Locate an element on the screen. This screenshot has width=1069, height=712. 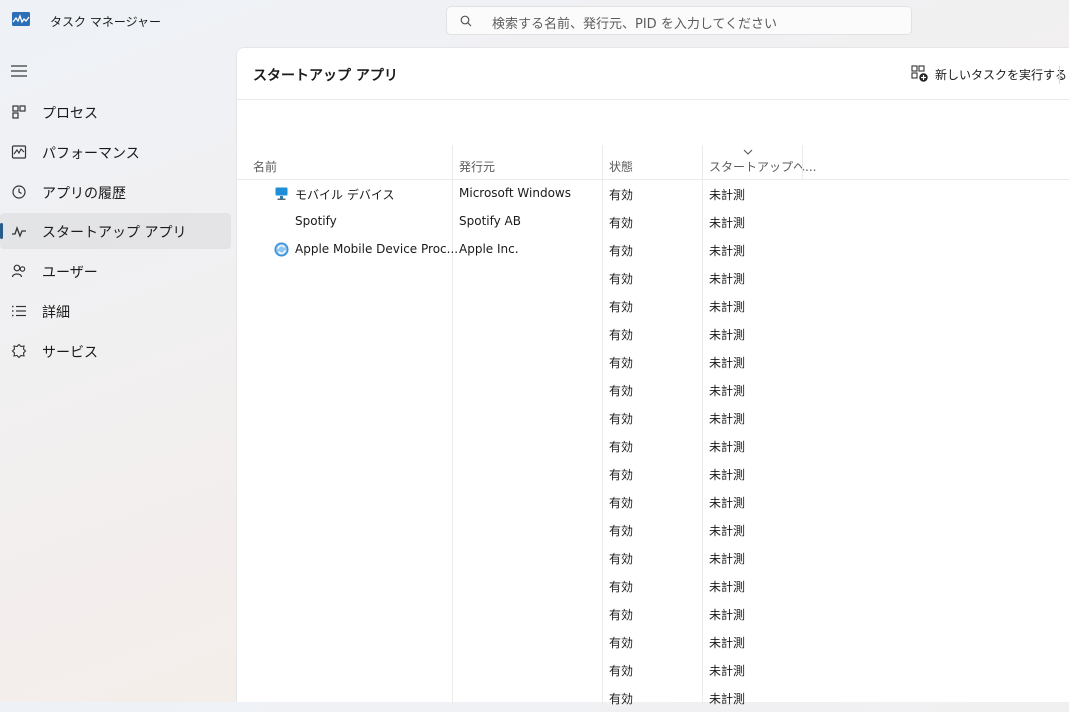
apple-sync-icon is located at coordinates (281, 249).